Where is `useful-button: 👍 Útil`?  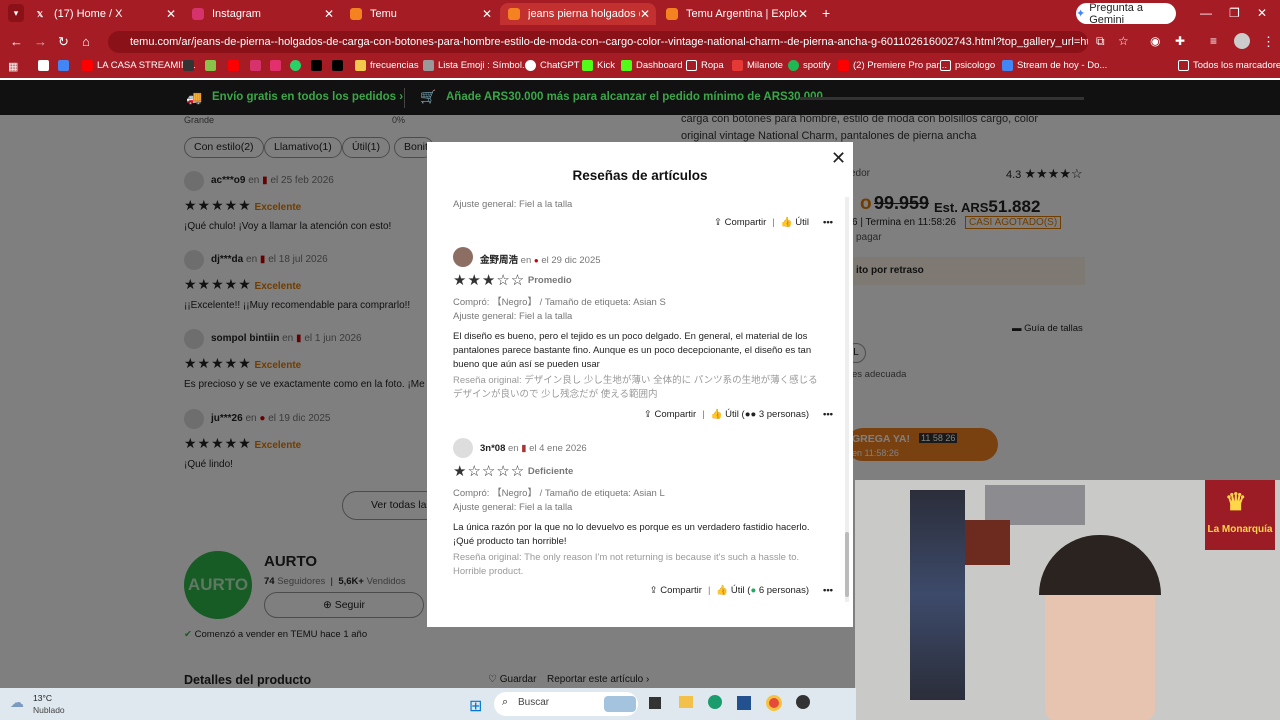 useful-button: 👍 Útil is located at coordinates (795, 222).